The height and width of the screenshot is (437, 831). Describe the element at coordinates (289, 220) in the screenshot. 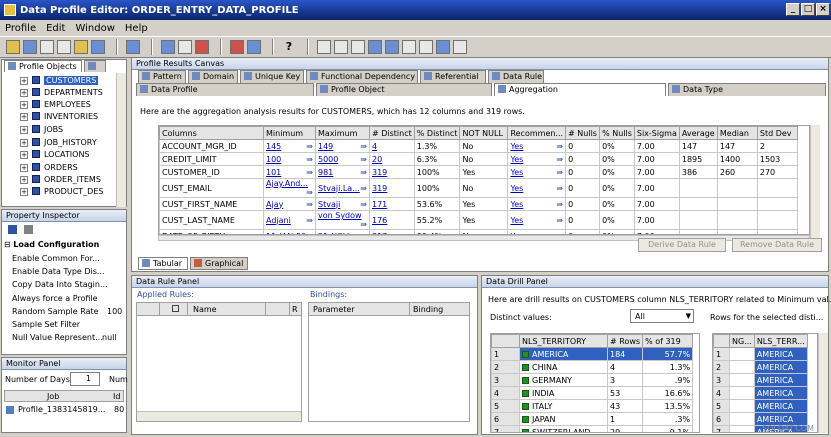

I see `table-cell: Adjani ⇛` at that location.